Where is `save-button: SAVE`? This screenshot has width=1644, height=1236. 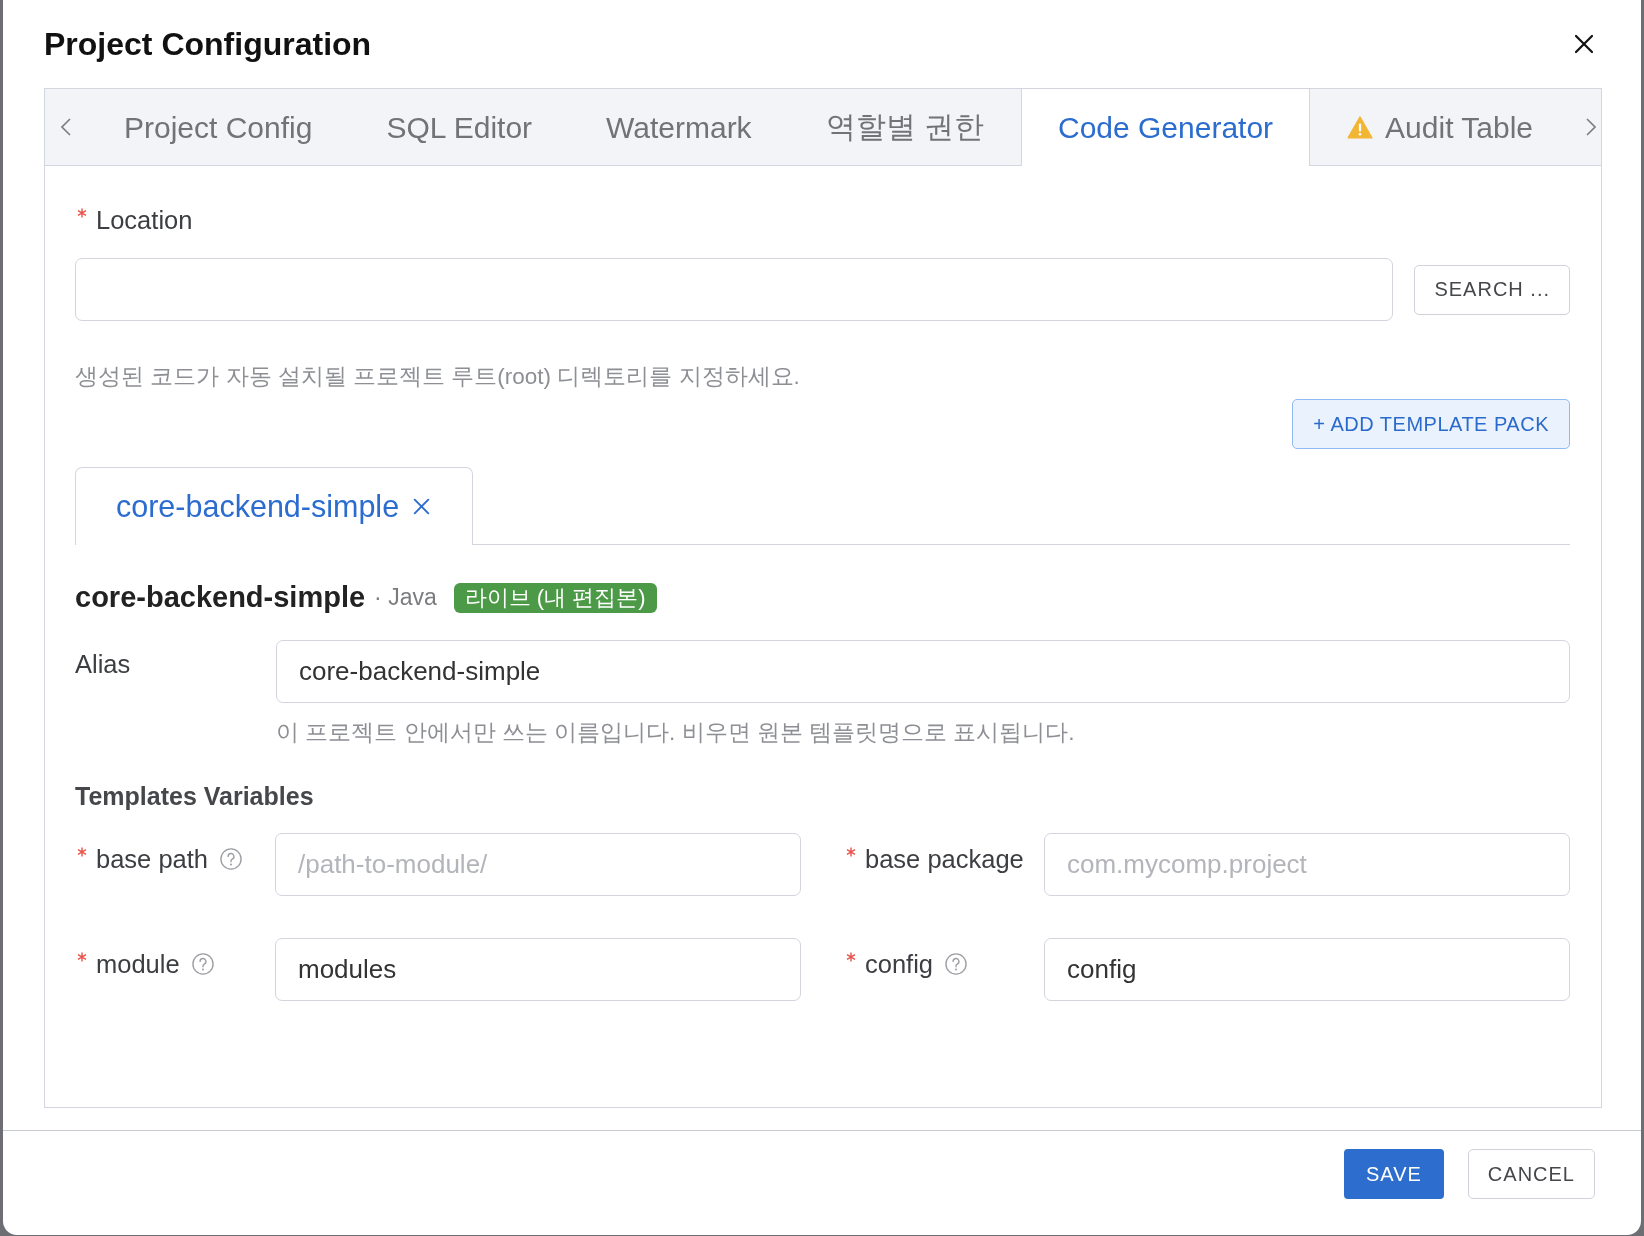 save-button: SAVE is located at coordinates (1394, 1174).